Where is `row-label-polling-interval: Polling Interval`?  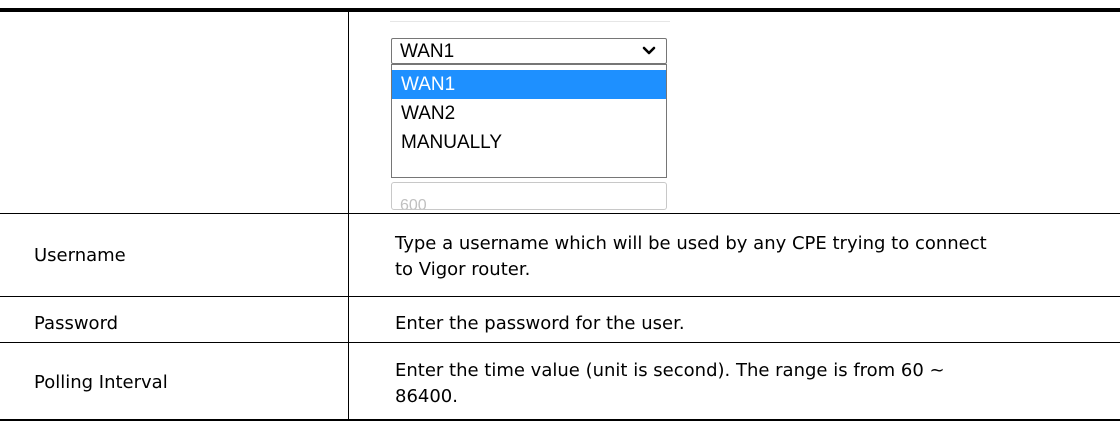 row-label-polling-interval: Polling Interval is located at coordinates (101, 382).